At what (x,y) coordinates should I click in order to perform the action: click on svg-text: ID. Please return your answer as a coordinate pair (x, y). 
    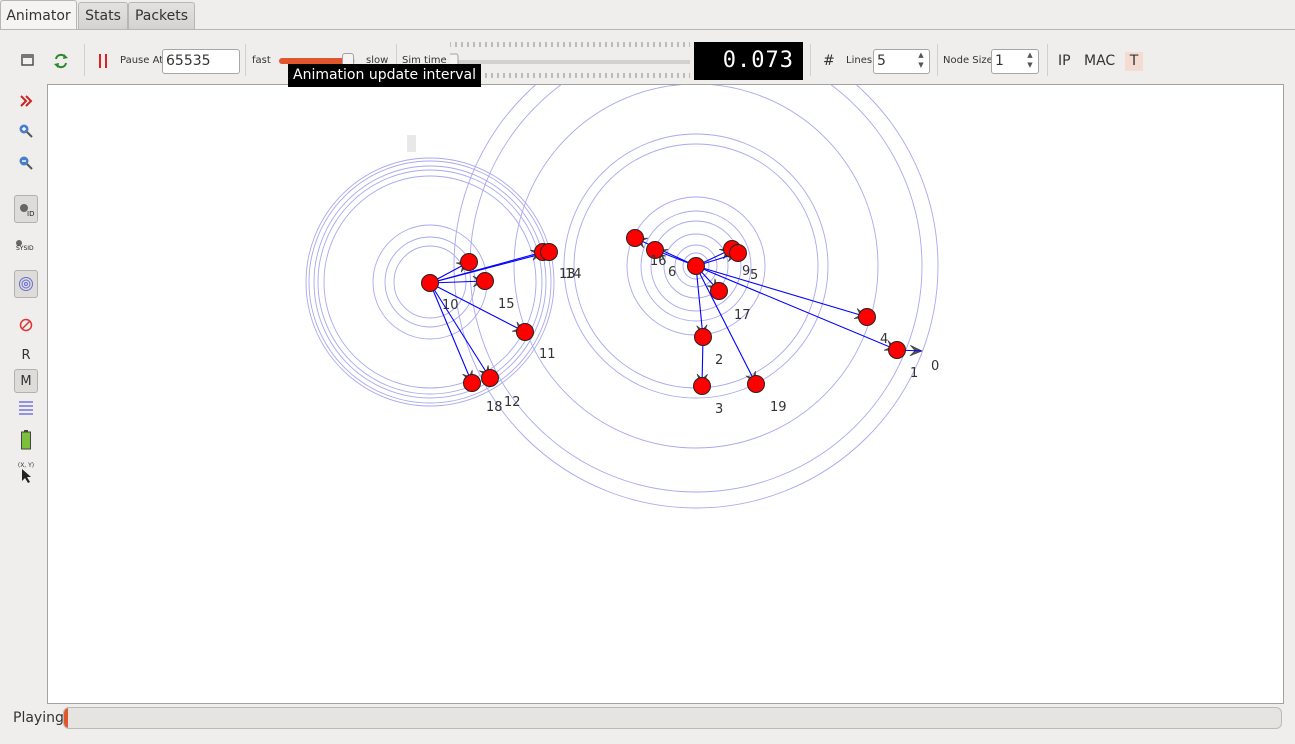
    Looking at the image, I should click on (30, 214).